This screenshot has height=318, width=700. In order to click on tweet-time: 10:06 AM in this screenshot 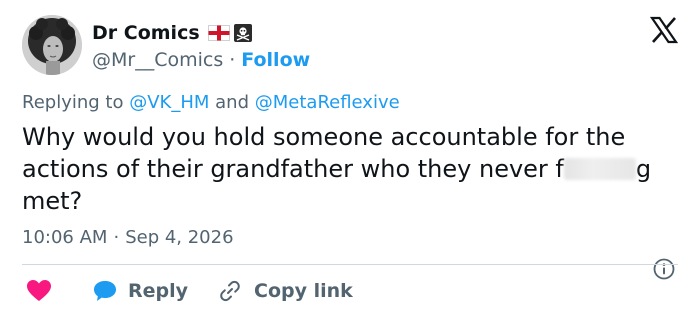, I will do `click(65, 237)`.